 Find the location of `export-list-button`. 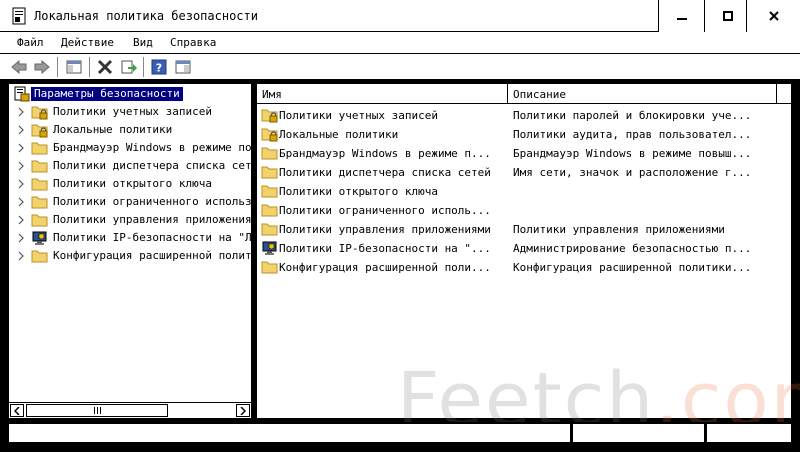

export-list-button is located at coordinates (129, 67).